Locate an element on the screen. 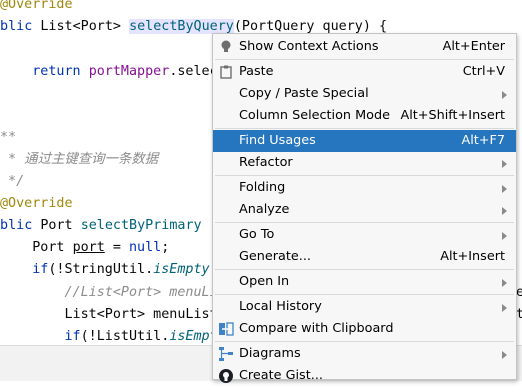 The image size is (522, 392). code-line: /** is located at coordinates (8, 138).